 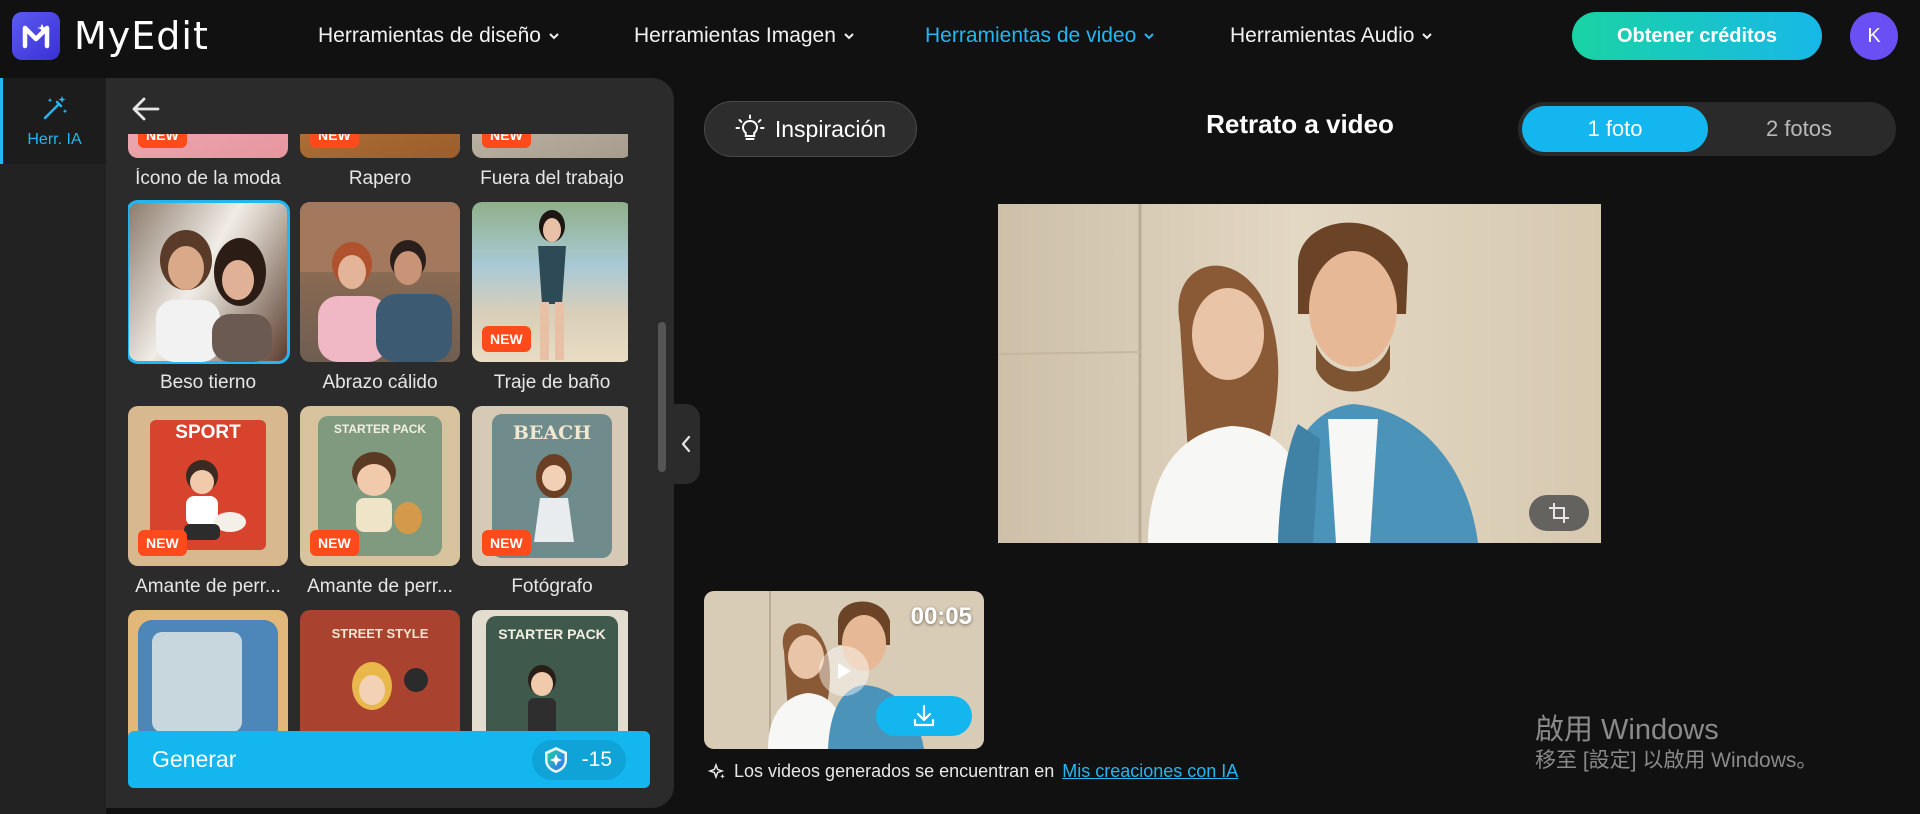 What do you see at coordinates (53, 121) in the screenshot?
I see `sidebar-item-ai-tools: Herr. IA` at bounding box center [53, 121].